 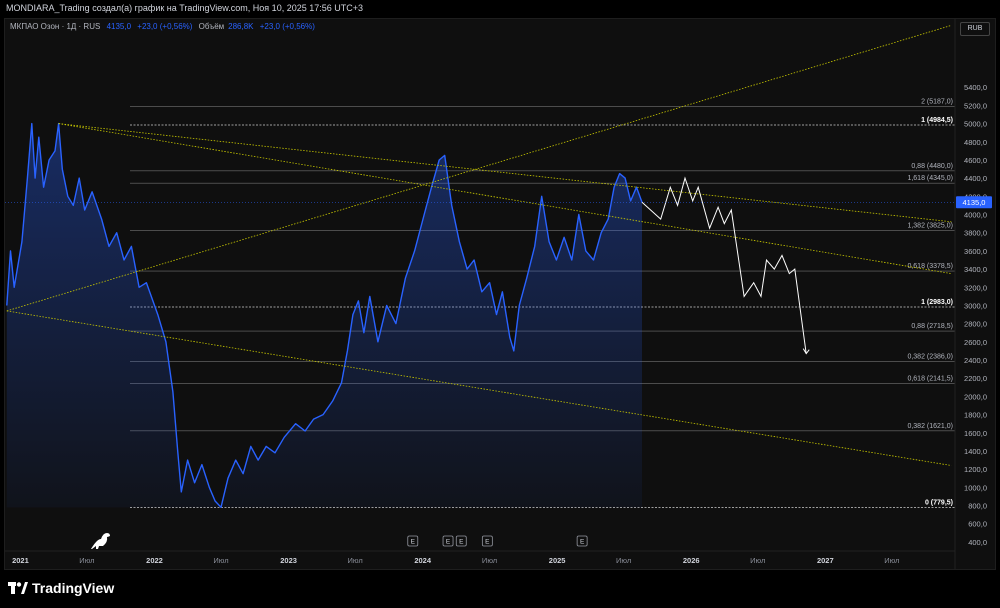 I want to click on fib-level-label: 0,382 (1621,0), so click(x=930, y=426).